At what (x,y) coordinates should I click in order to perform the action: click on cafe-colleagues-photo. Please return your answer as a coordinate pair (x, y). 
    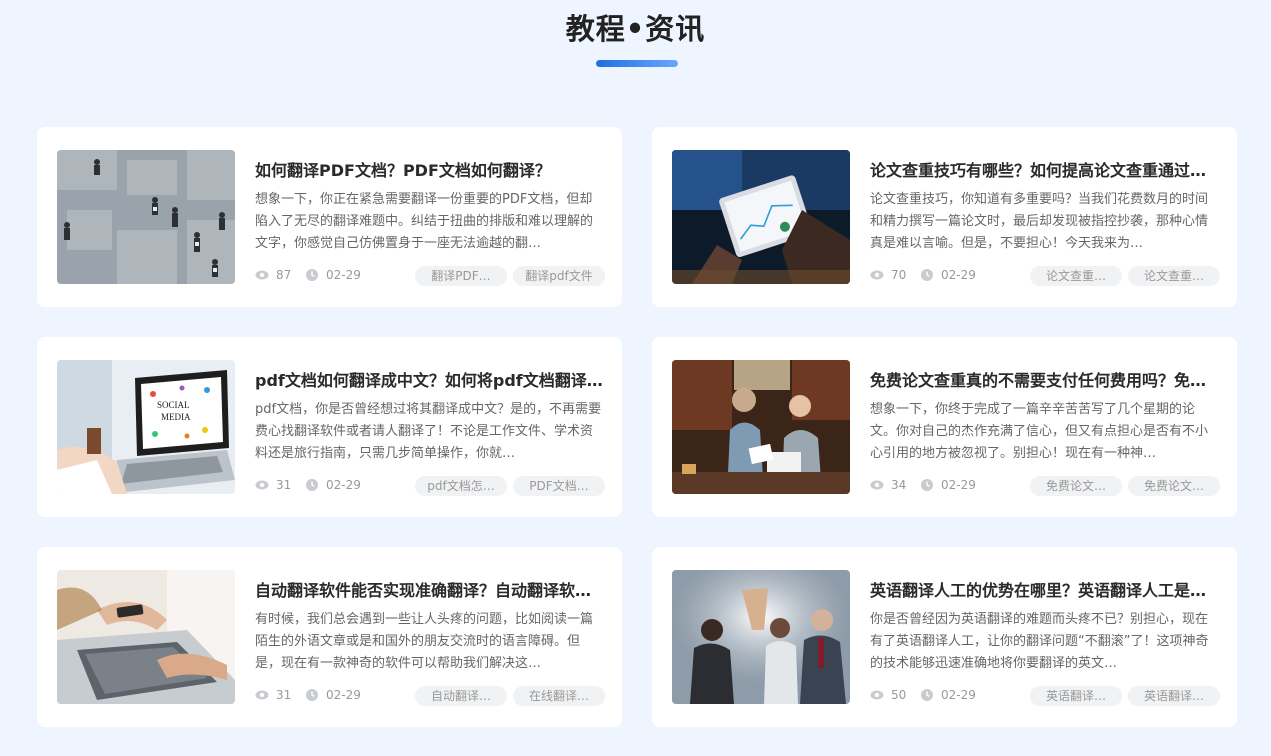
    Looking at the image, I should click on (761, 427).